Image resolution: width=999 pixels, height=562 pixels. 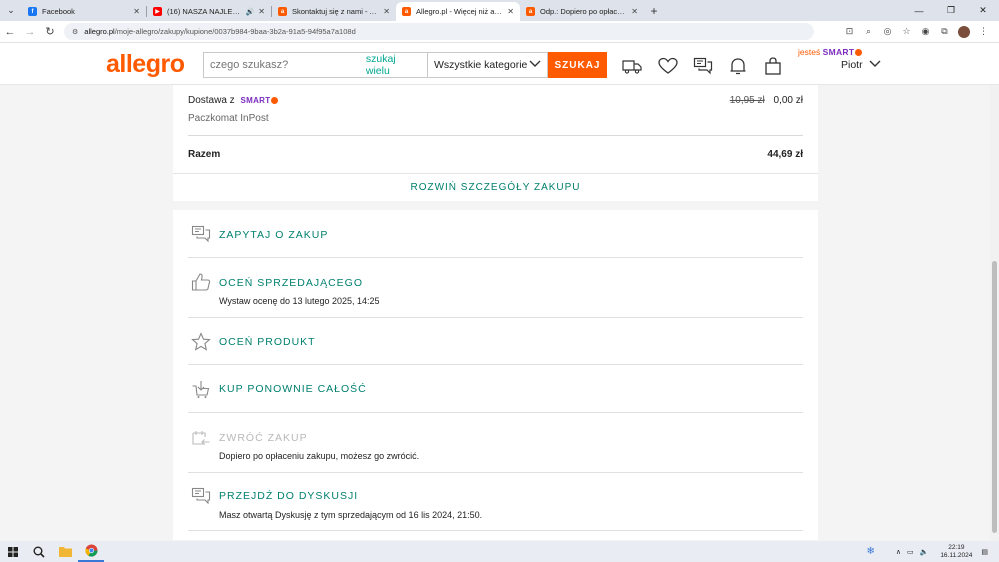 I want to click on delivery-smart-text: SMART, so click(x=255, y=100).